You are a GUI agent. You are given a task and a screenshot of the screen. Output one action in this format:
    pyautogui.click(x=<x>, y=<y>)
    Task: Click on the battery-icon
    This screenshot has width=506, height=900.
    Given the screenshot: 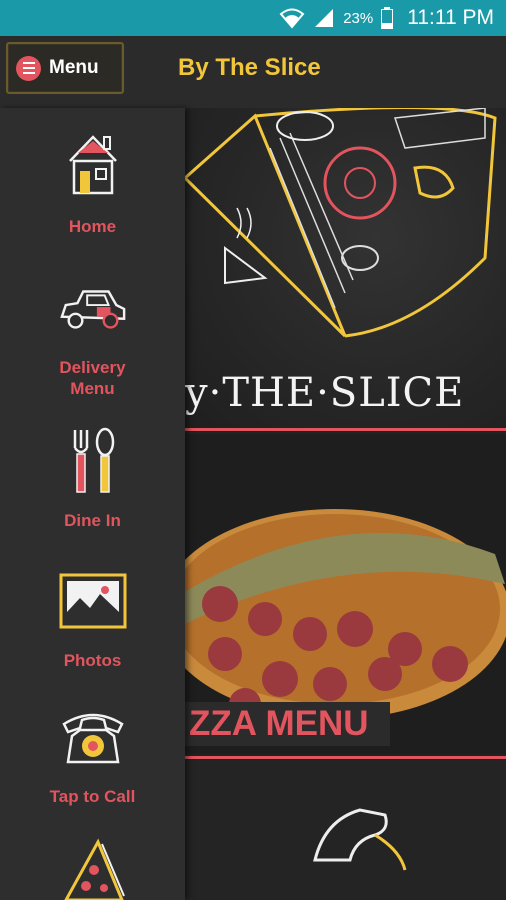 What is the action you would take?
    pyautogui.click(x=387, y=18)
    